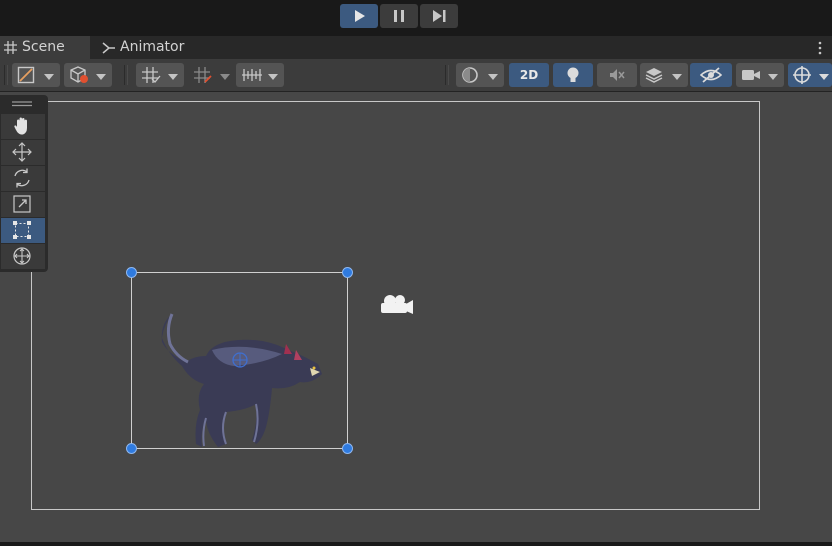 The height and width of the screenshot is (546, 832). I want to click on play-controls-bar, so click(416, 18).